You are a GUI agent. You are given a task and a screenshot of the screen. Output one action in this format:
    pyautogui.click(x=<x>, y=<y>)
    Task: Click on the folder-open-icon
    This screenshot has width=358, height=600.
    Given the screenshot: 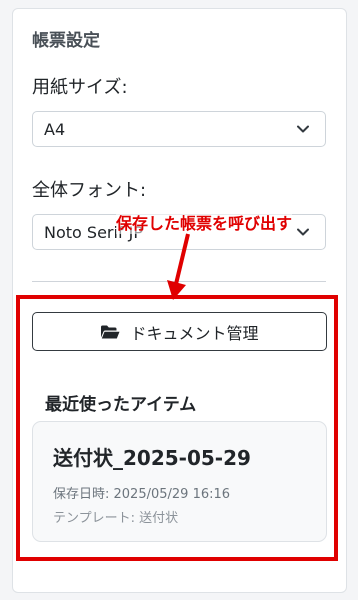 What is the action you would take?
    pyautogui.click(x=110, y=331)
    